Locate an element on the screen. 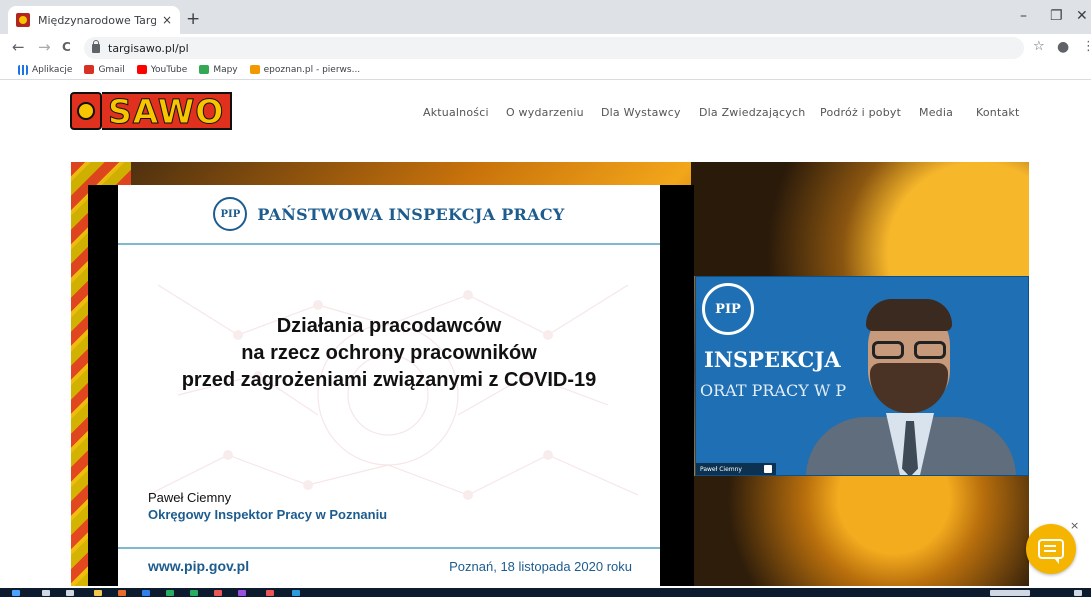 This screenshot has width=1091, height=597. pip-backdrop-logo-icon: PIP is located at coordinates (728, 309).